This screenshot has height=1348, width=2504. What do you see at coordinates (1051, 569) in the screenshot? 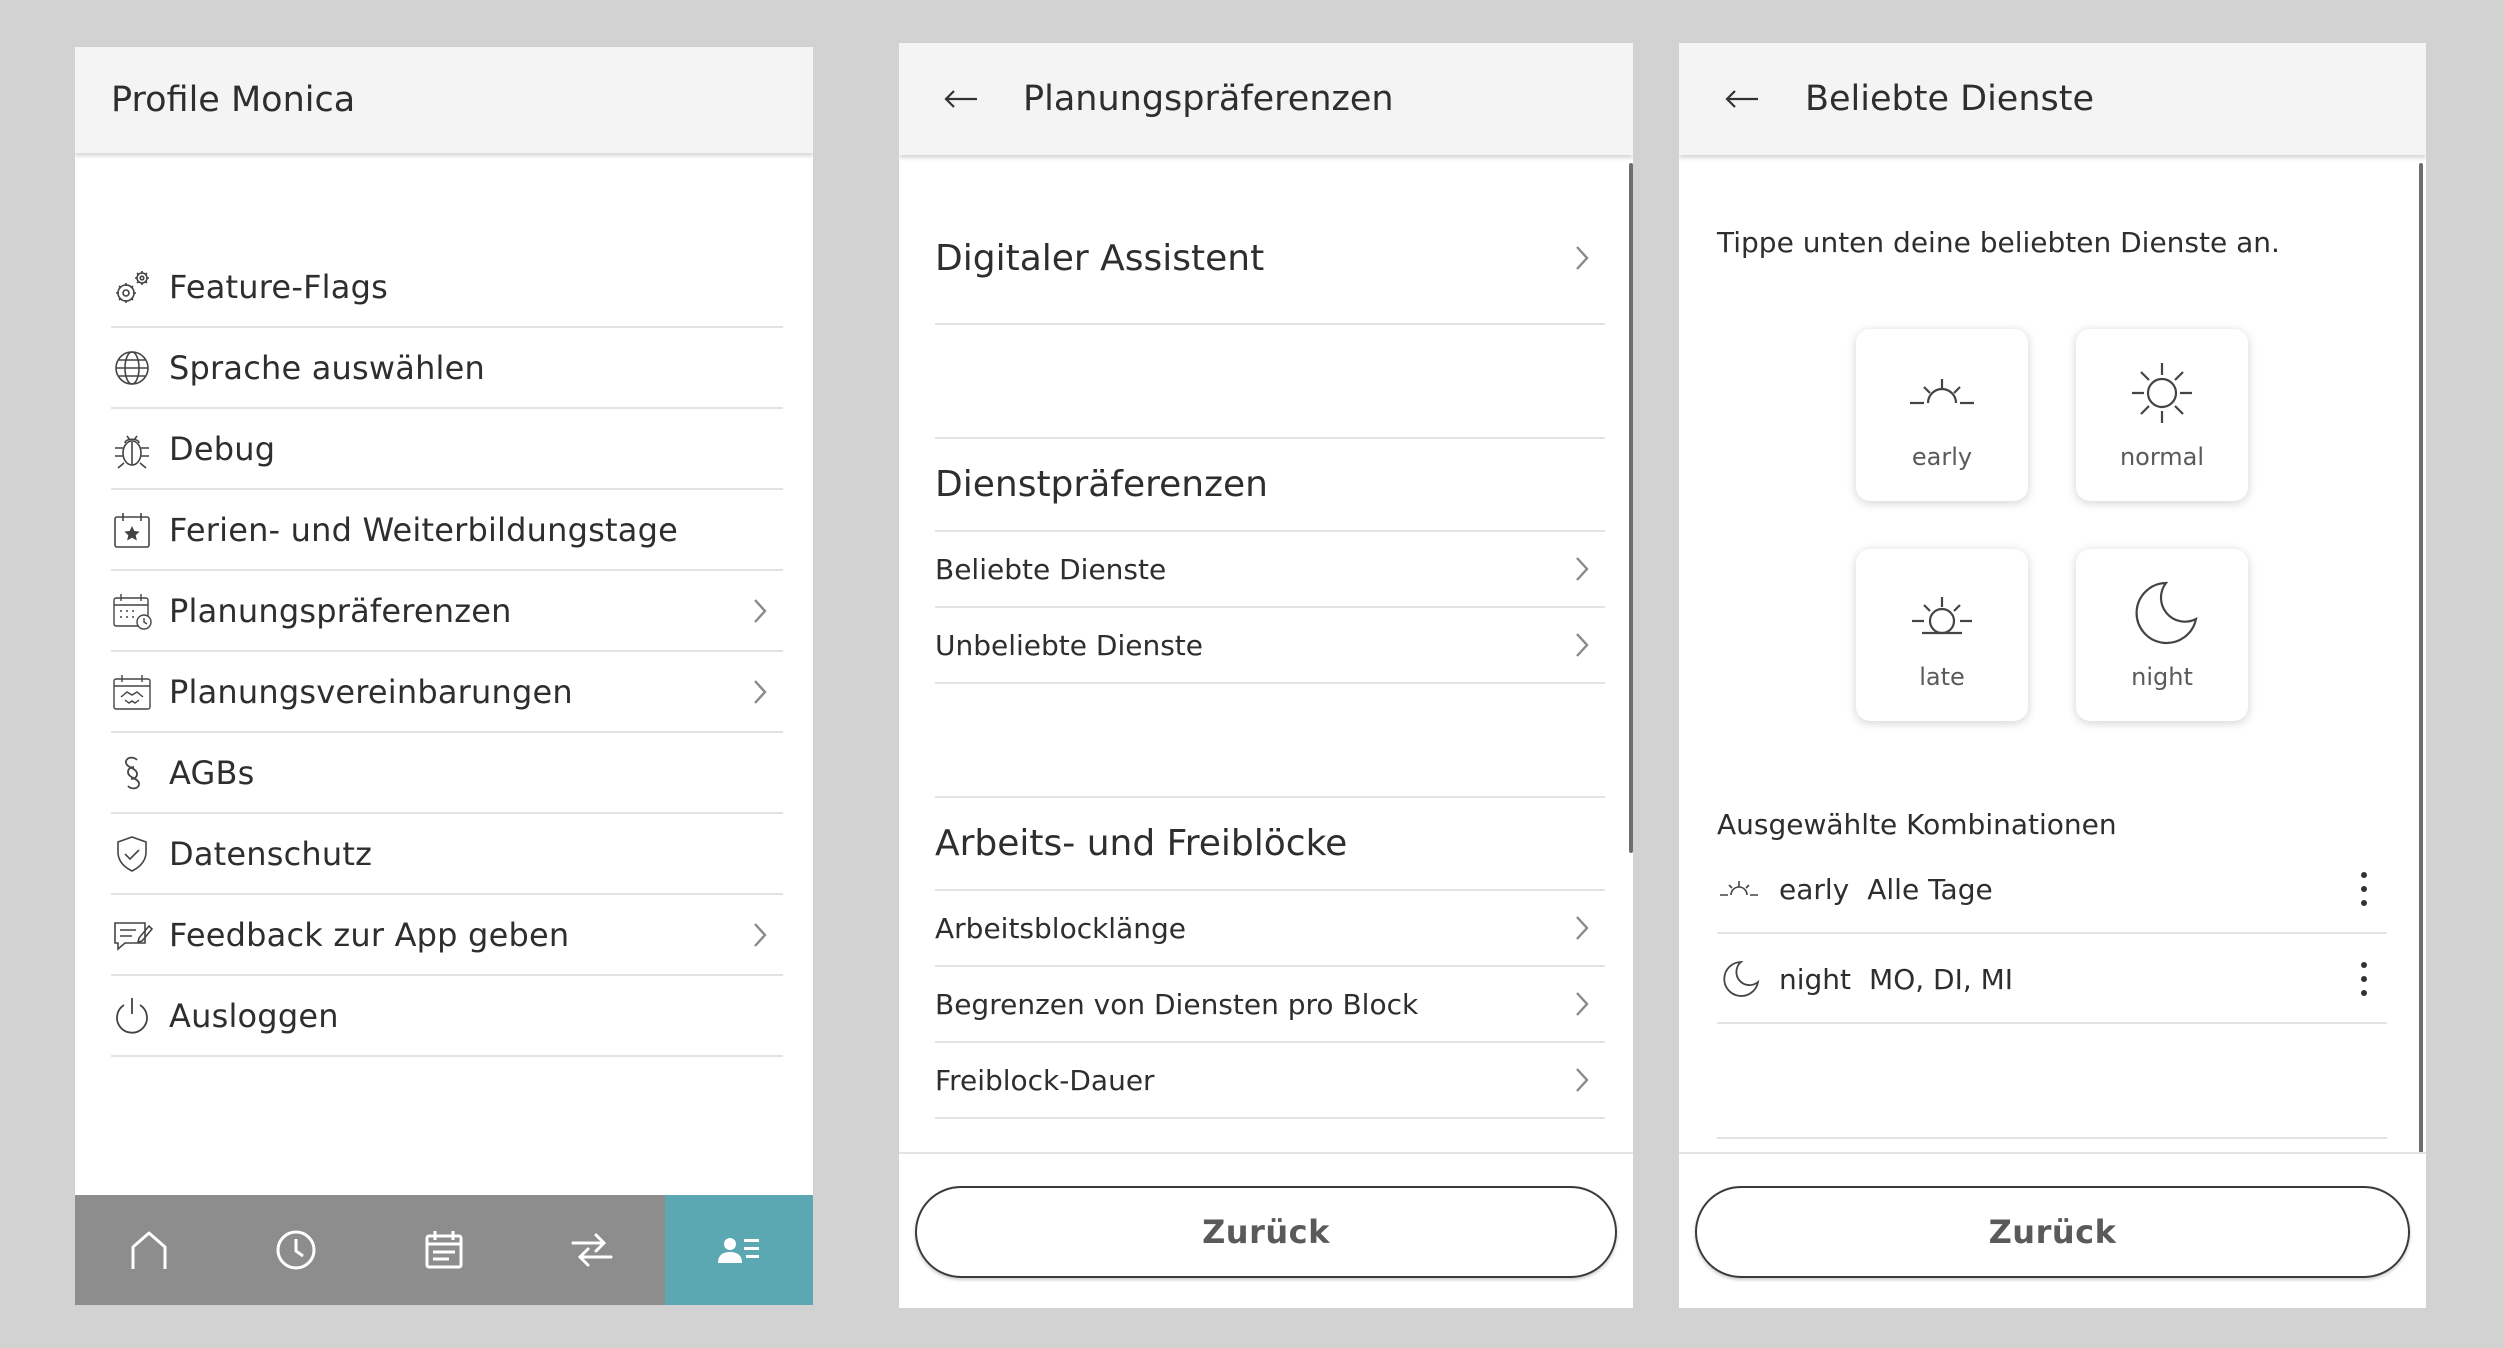
I see `row-label: Beliebte Dienste` at bounding box center [1051, 569].